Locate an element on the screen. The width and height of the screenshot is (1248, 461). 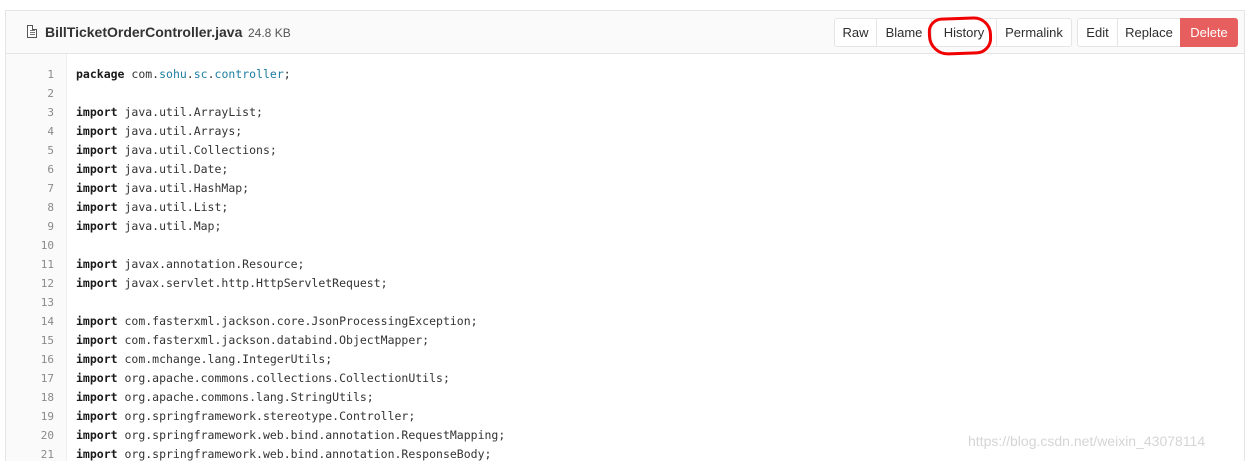
code-line: 11 import javax.annotation.Resource; is located at coordinates (625, 264).